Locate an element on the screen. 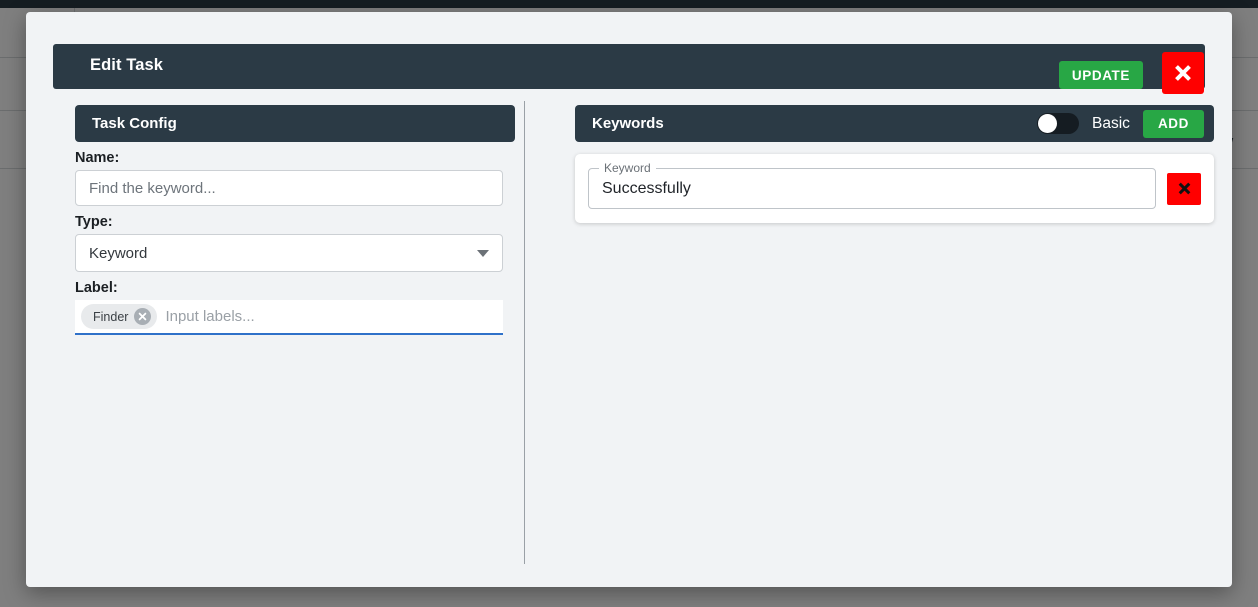  labels-input is located at coordinates (327, 316).